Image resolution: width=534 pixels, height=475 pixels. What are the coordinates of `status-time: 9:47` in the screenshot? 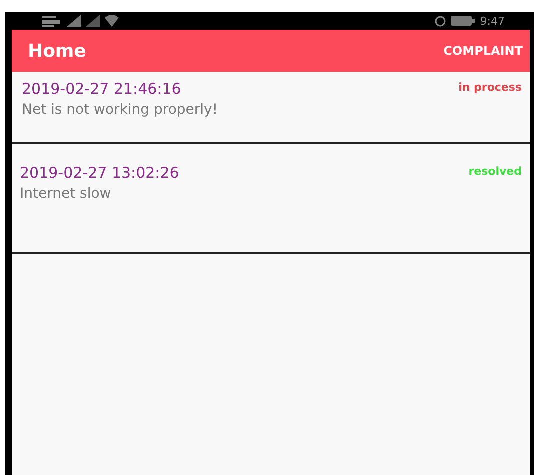 It's located at (492, 21).